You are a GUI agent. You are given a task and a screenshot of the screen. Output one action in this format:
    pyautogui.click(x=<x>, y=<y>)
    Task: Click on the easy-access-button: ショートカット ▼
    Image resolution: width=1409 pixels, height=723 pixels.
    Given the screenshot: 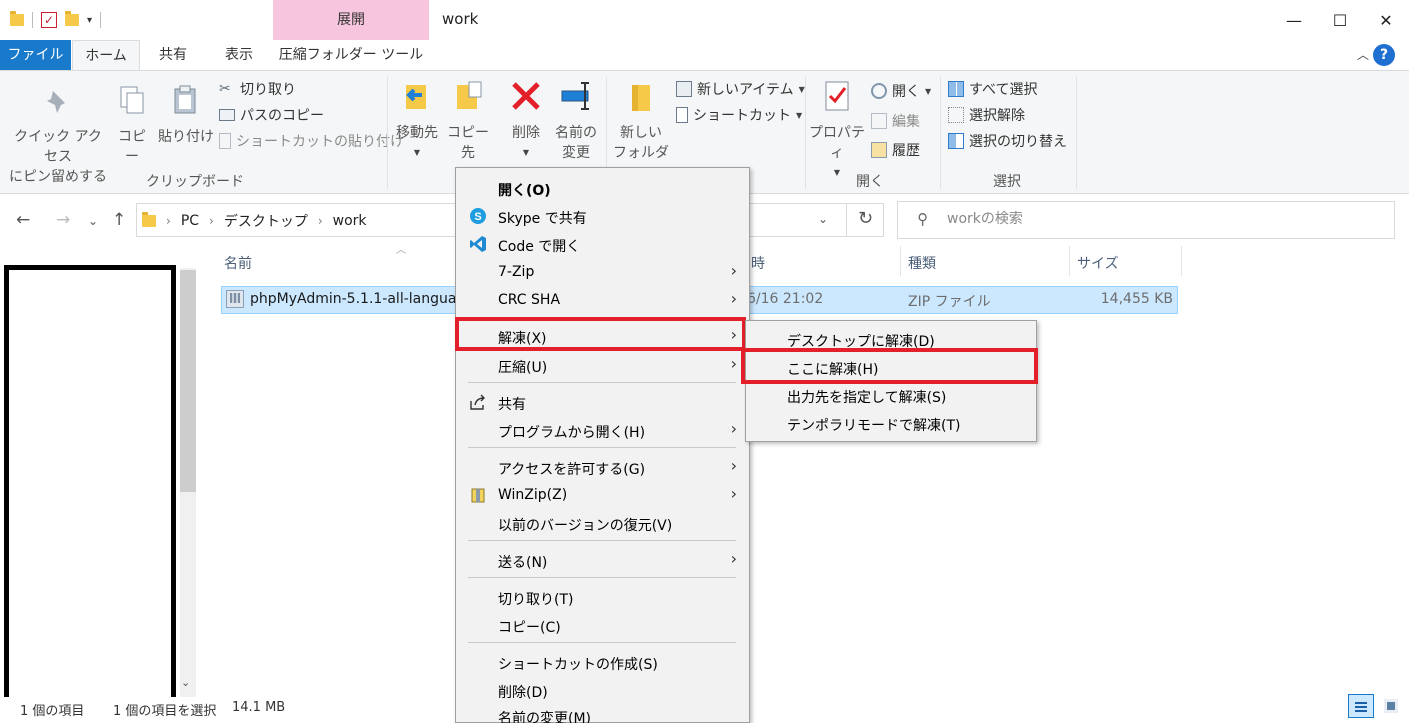 What is the action you would take?
    pyautogui.click(x=739, y=115)
    